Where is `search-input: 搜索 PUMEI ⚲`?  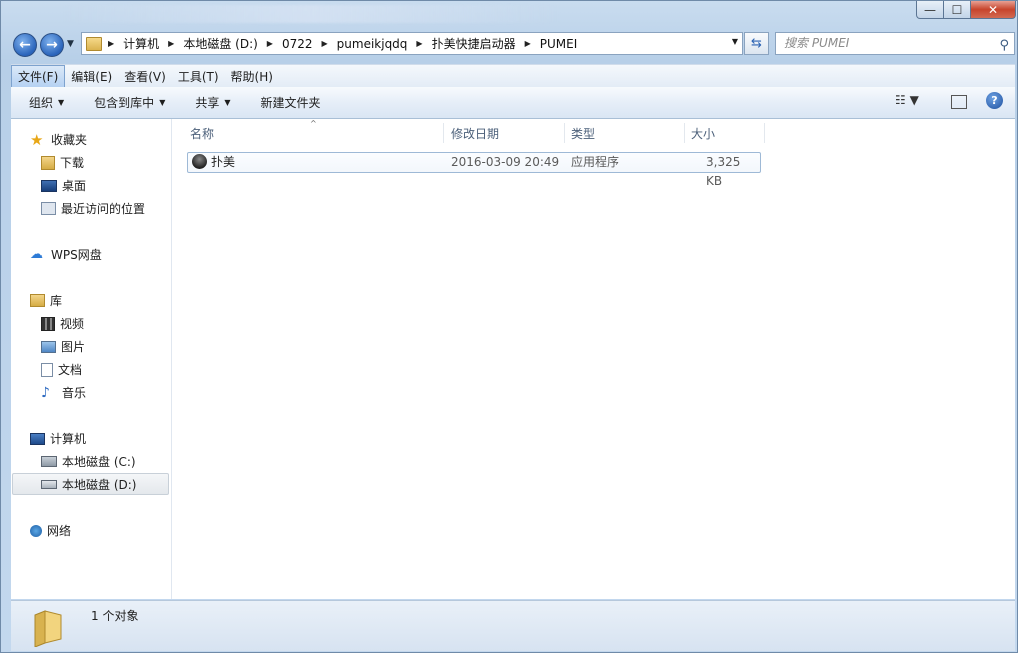
search-input: 搜索 PUMEI ⚲ is located at coordinates (895, 43).